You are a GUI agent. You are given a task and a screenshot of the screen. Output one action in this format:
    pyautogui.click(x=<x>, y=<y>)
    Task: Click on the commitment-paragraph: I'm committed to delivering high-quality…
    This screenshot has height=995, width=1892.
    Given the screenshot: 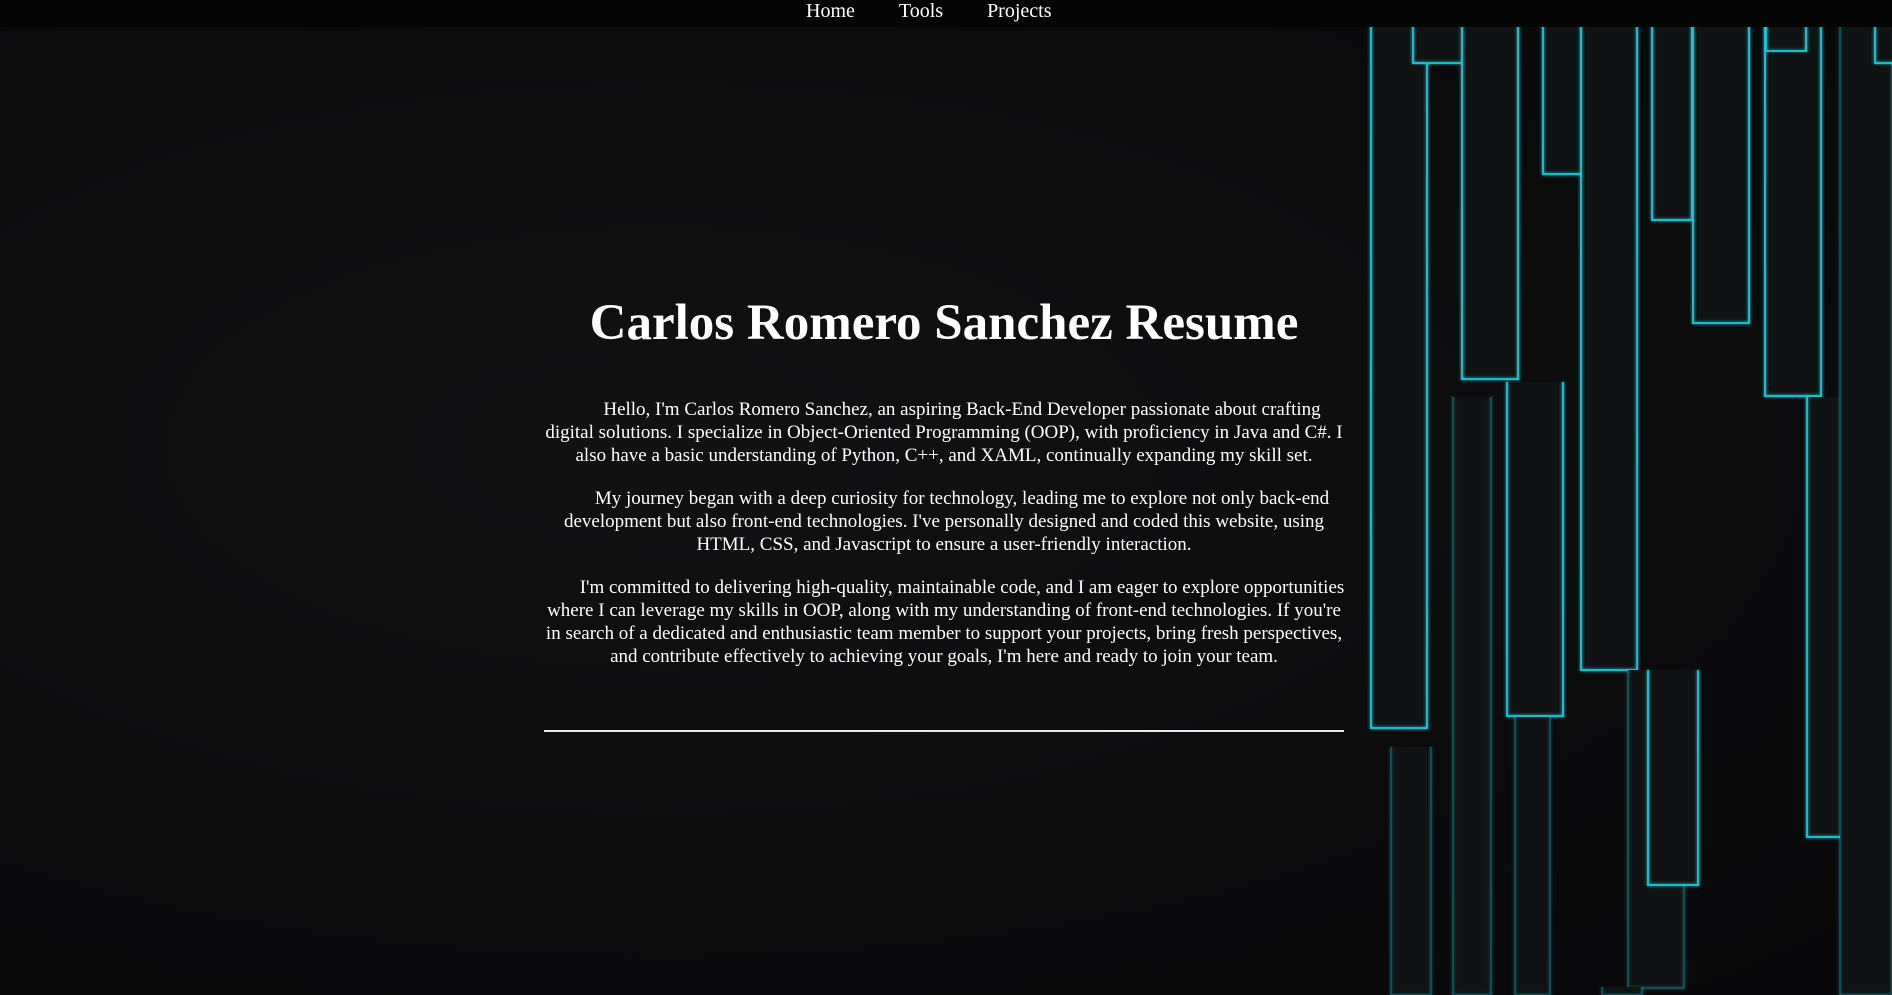 What is the action you would take?
    pyautogui.click(x=945, y=622)
    